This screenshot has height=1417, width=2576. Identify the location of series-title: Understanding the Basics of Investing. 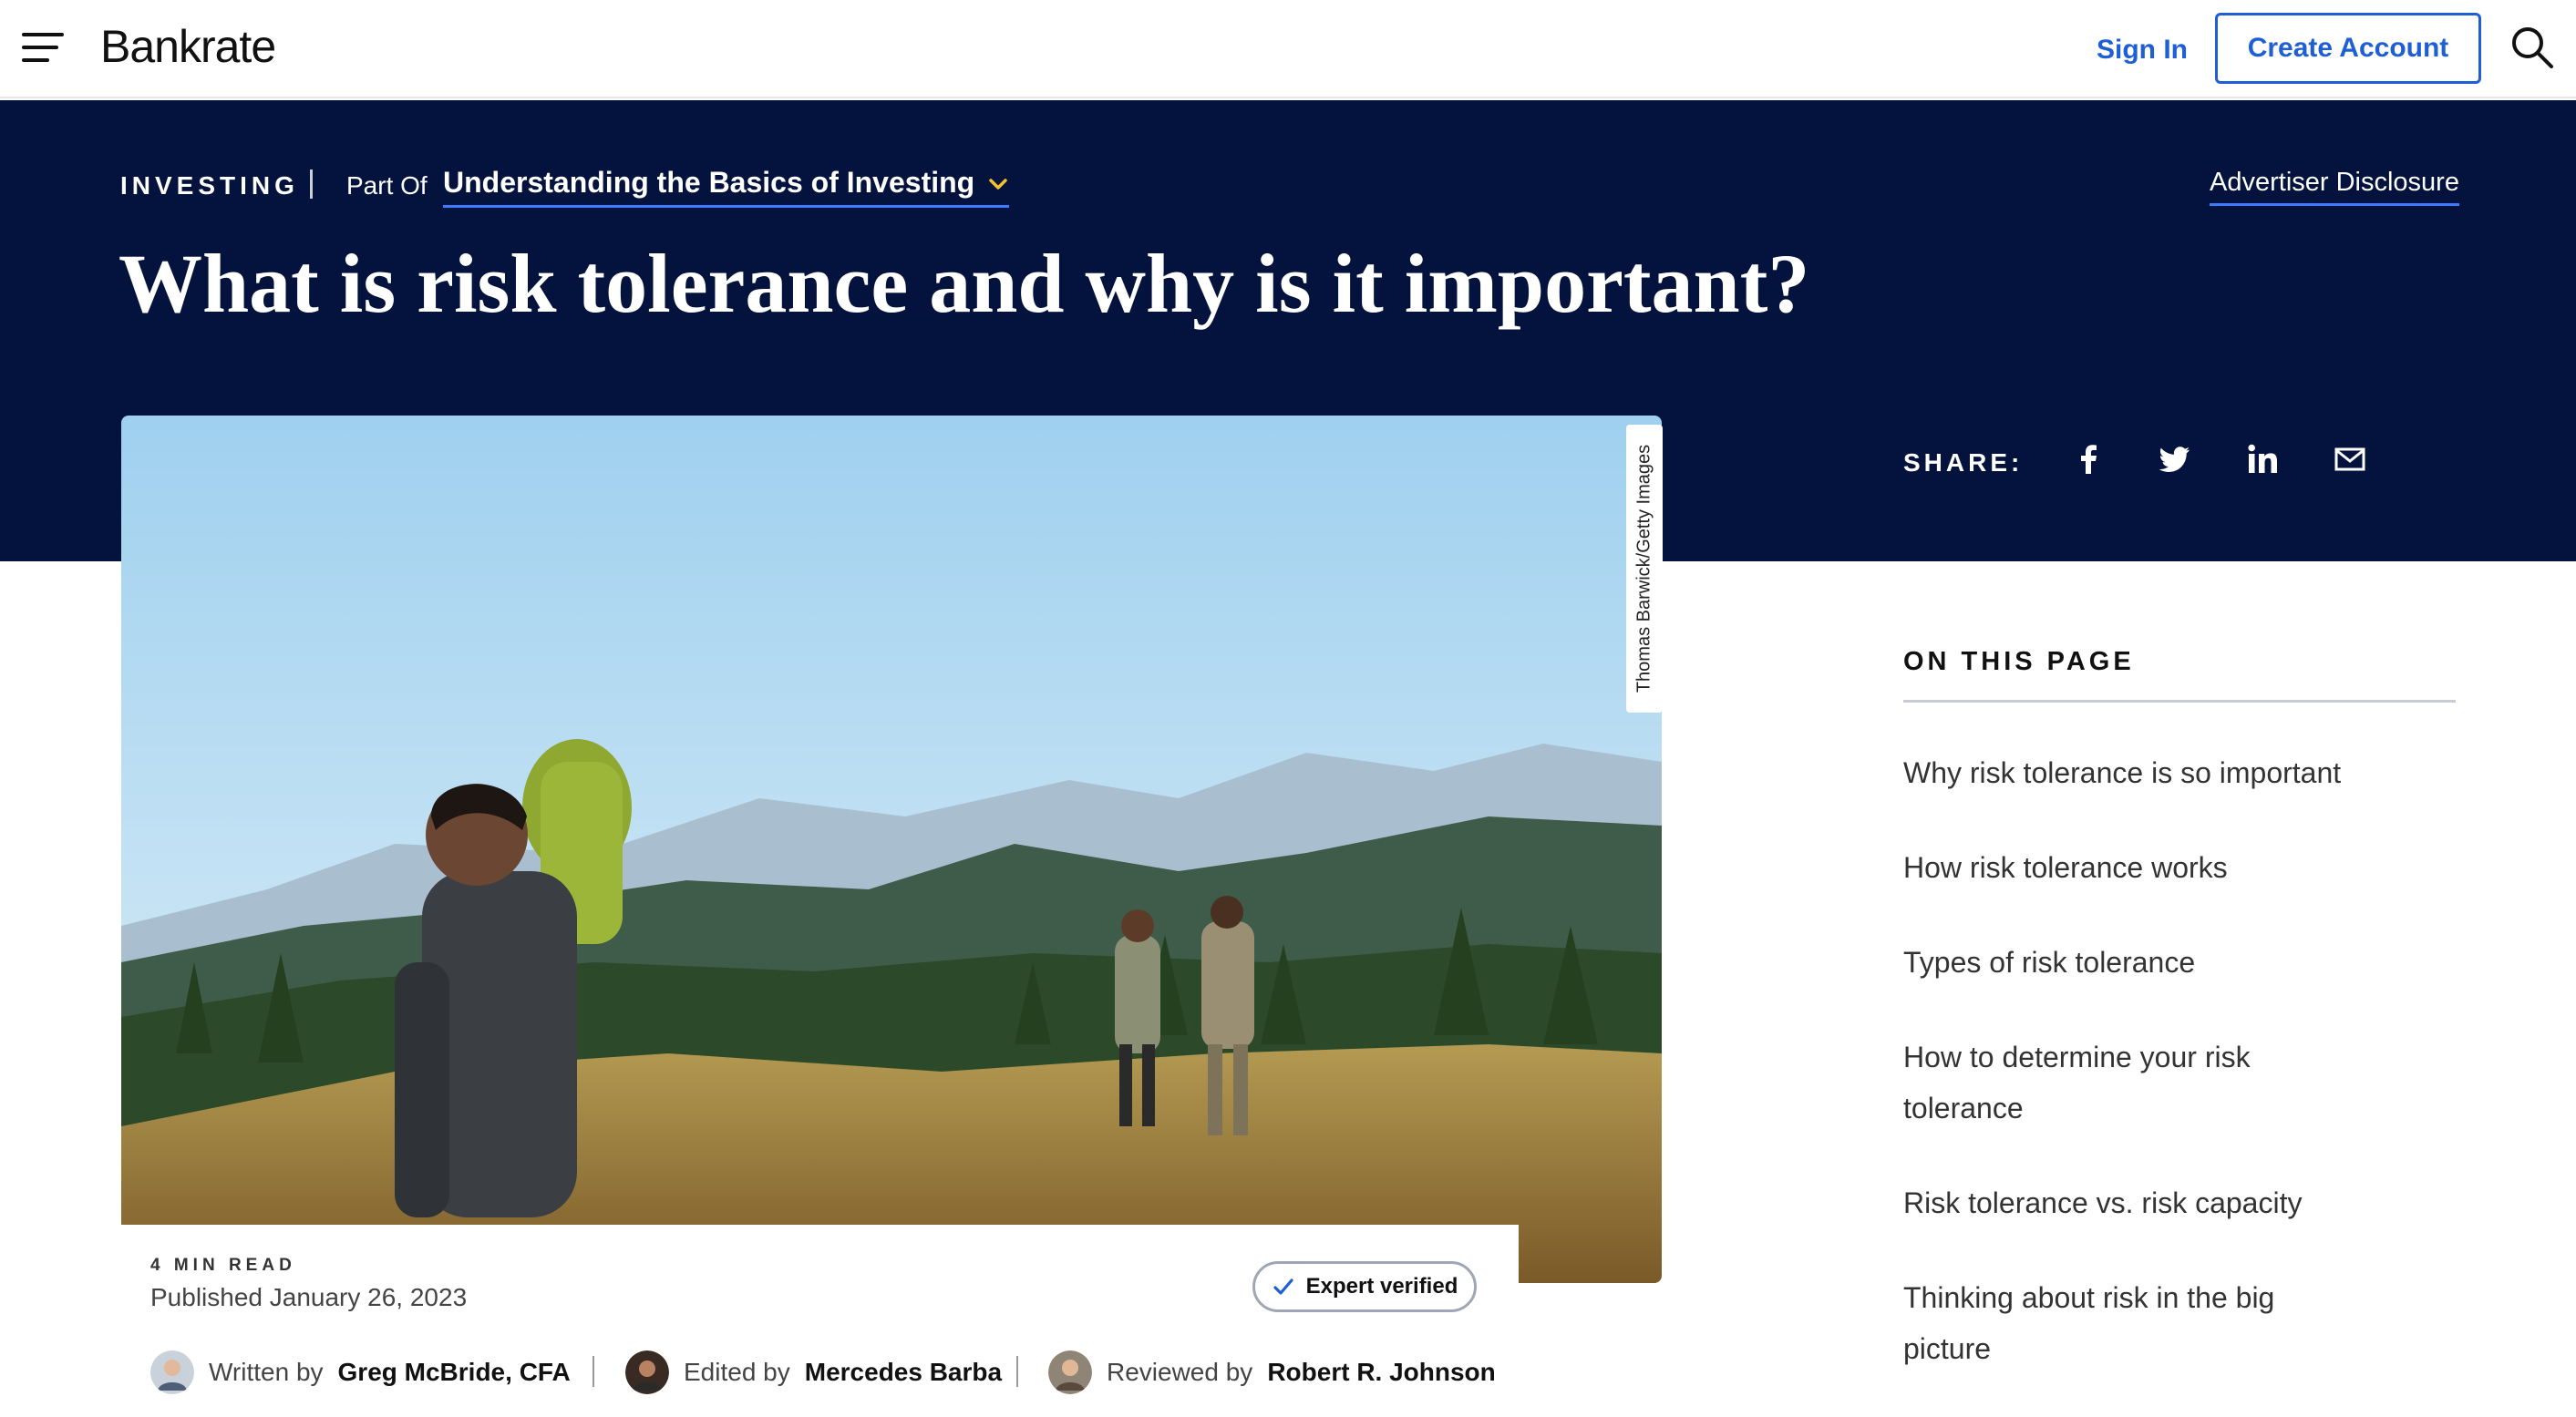
(709, 182).